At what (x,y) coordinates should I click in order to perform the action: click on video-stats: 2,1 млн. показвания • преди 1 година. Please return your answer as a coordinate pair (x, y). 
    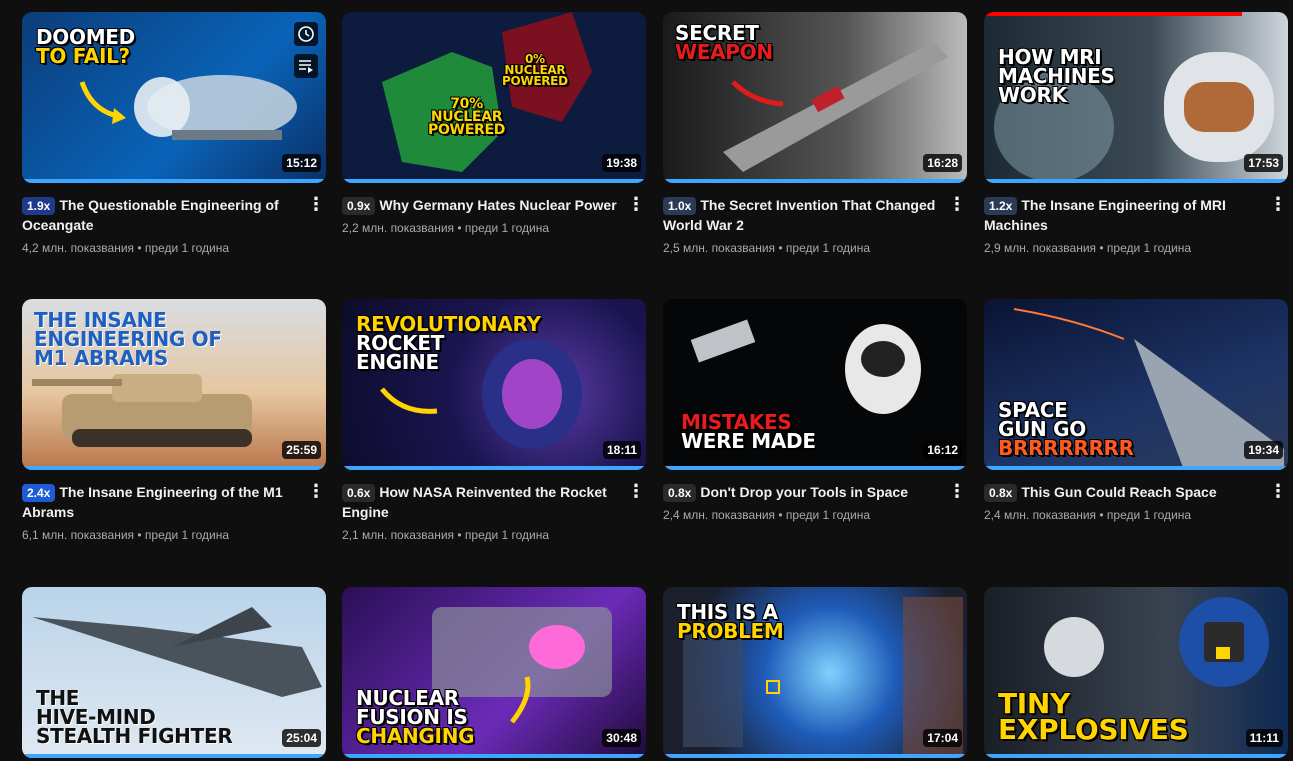
    Looking at the image, I should click on (446, 535).